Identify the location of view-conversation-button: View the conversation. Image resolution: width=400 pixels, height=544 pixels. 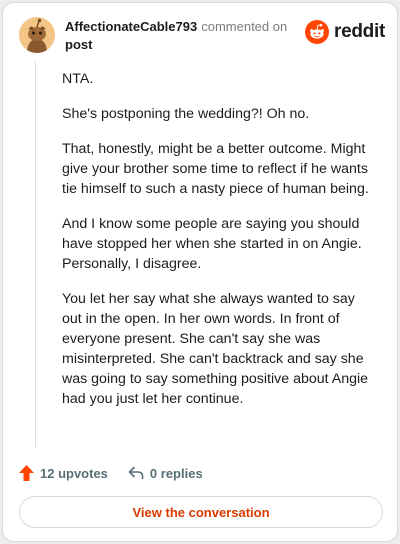
(201, 512).